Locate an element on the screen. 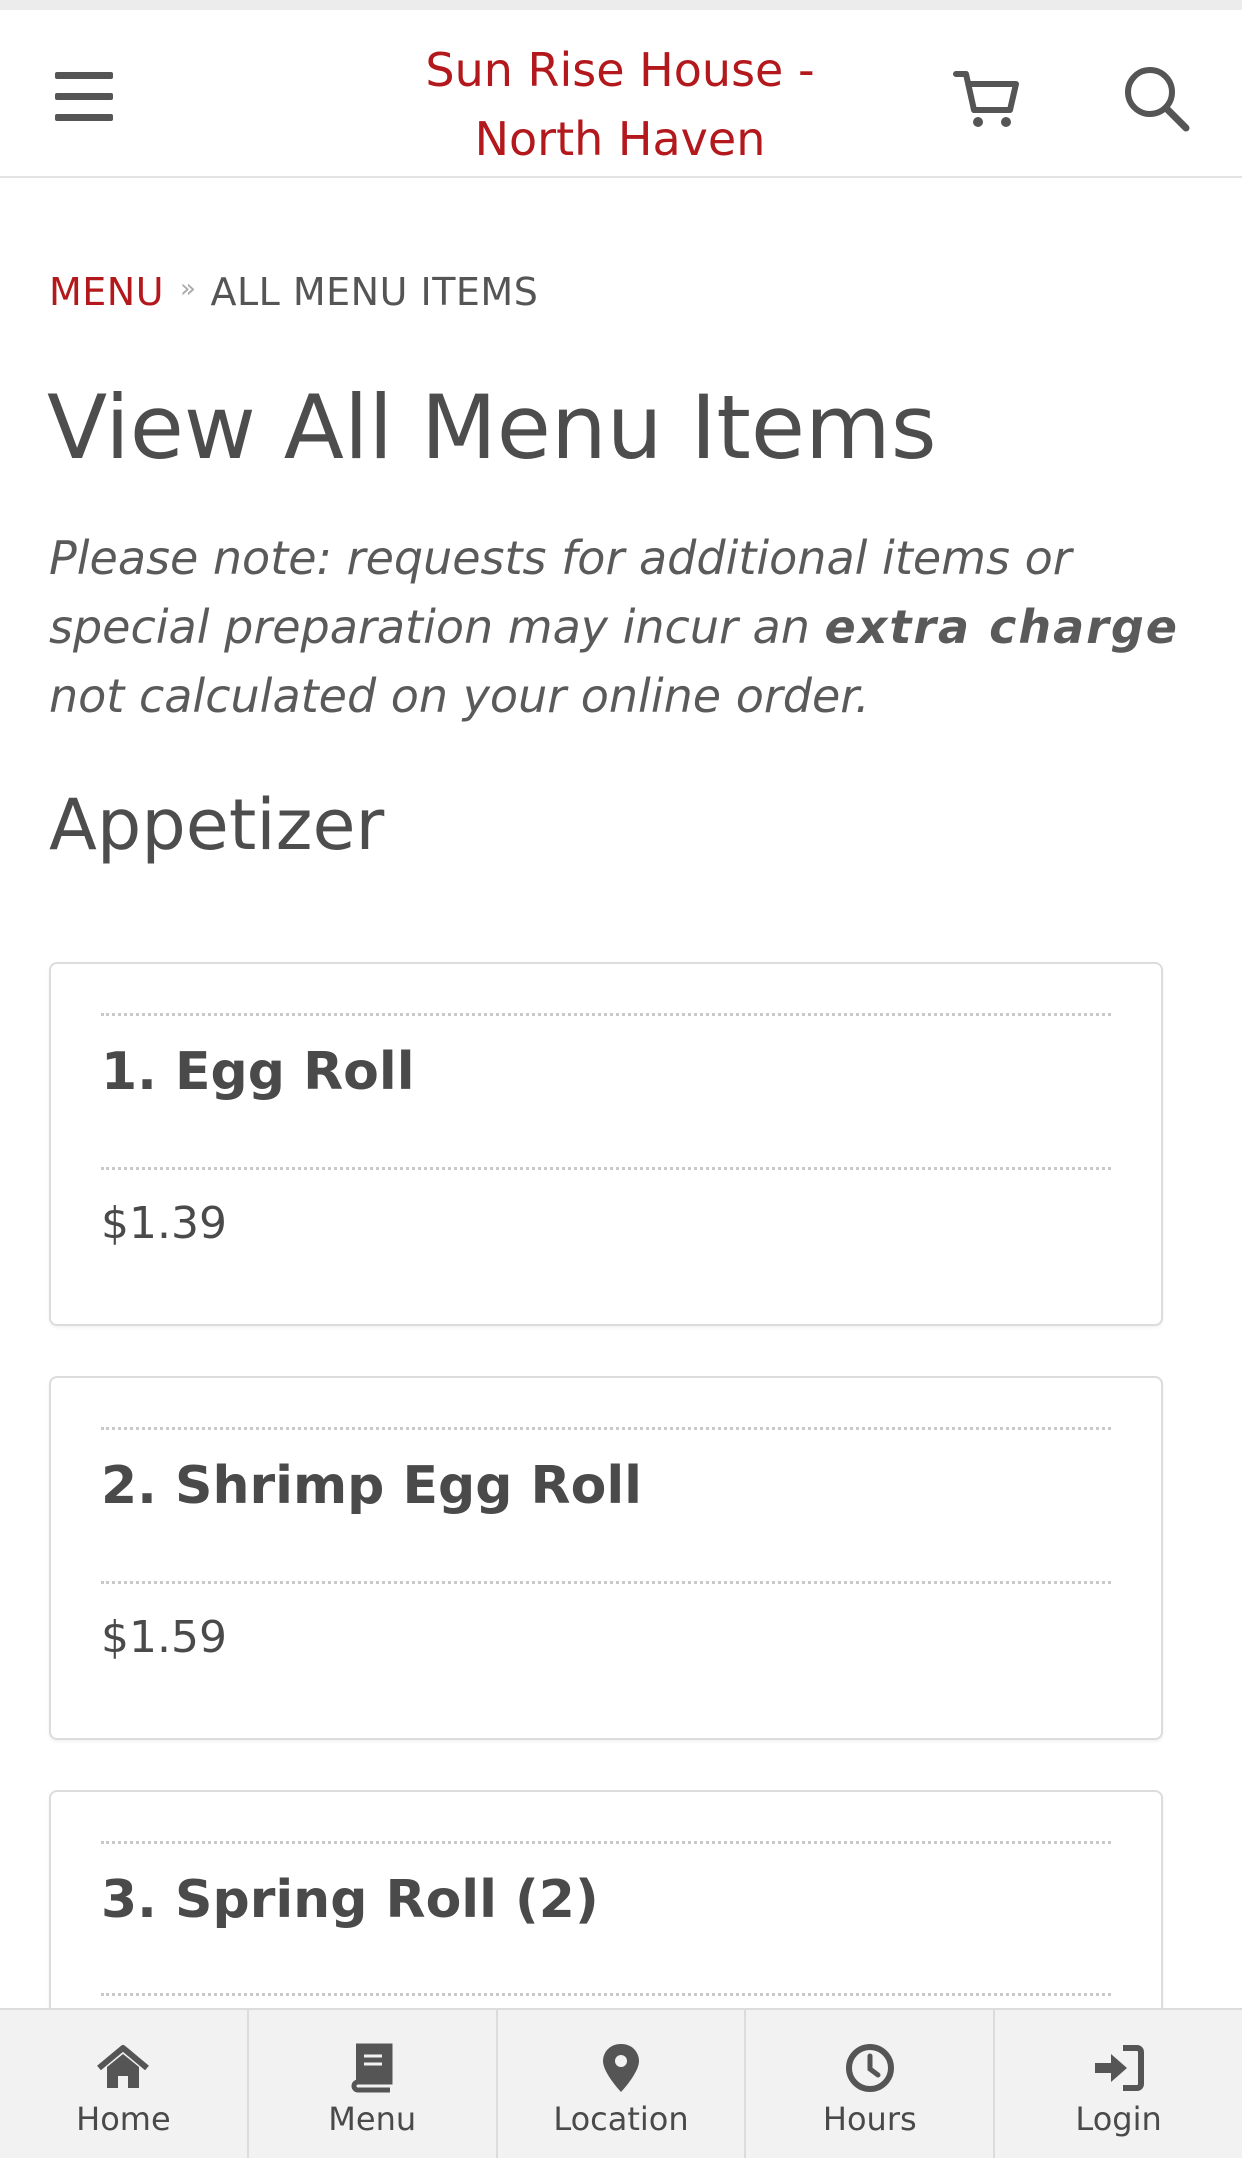 The height and width of the screenshot is (2158, 1242). nav-location-label: Location is located at coordinates (621, 2119).